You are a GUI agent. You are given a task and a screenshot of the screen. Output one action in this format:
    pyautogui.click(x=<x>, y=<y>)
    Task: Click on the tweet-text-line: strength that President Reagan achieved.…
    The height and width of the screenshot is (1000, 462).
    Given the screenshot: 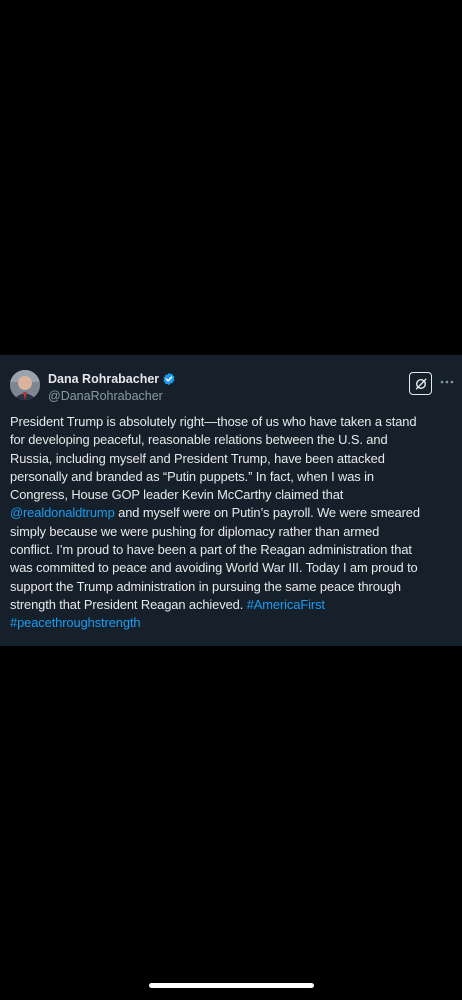 What is the action you would take?
    pyautogui.click(x=233, y=605)
    